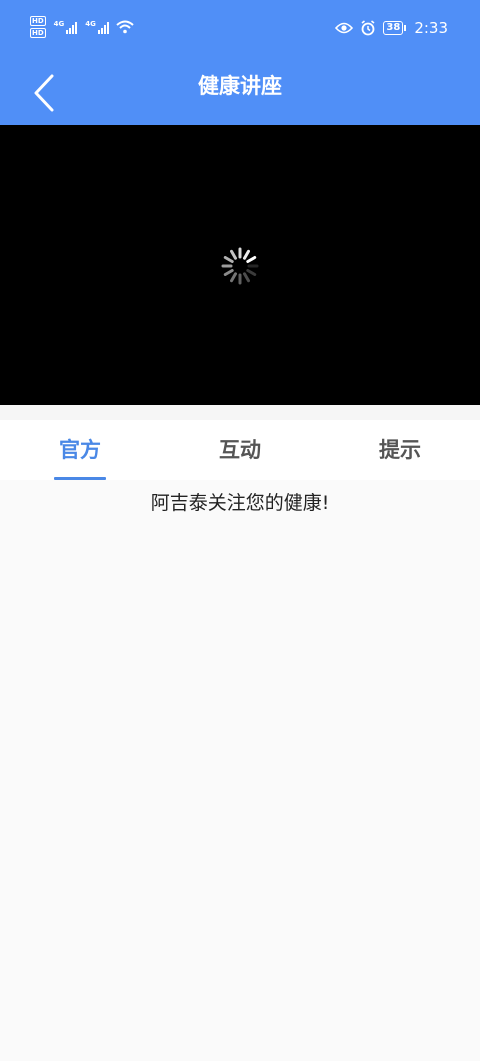 This screenshot has height=1061, width=480. I want to click on tab-bar: 官方 互动 提示, so click(240, 450).